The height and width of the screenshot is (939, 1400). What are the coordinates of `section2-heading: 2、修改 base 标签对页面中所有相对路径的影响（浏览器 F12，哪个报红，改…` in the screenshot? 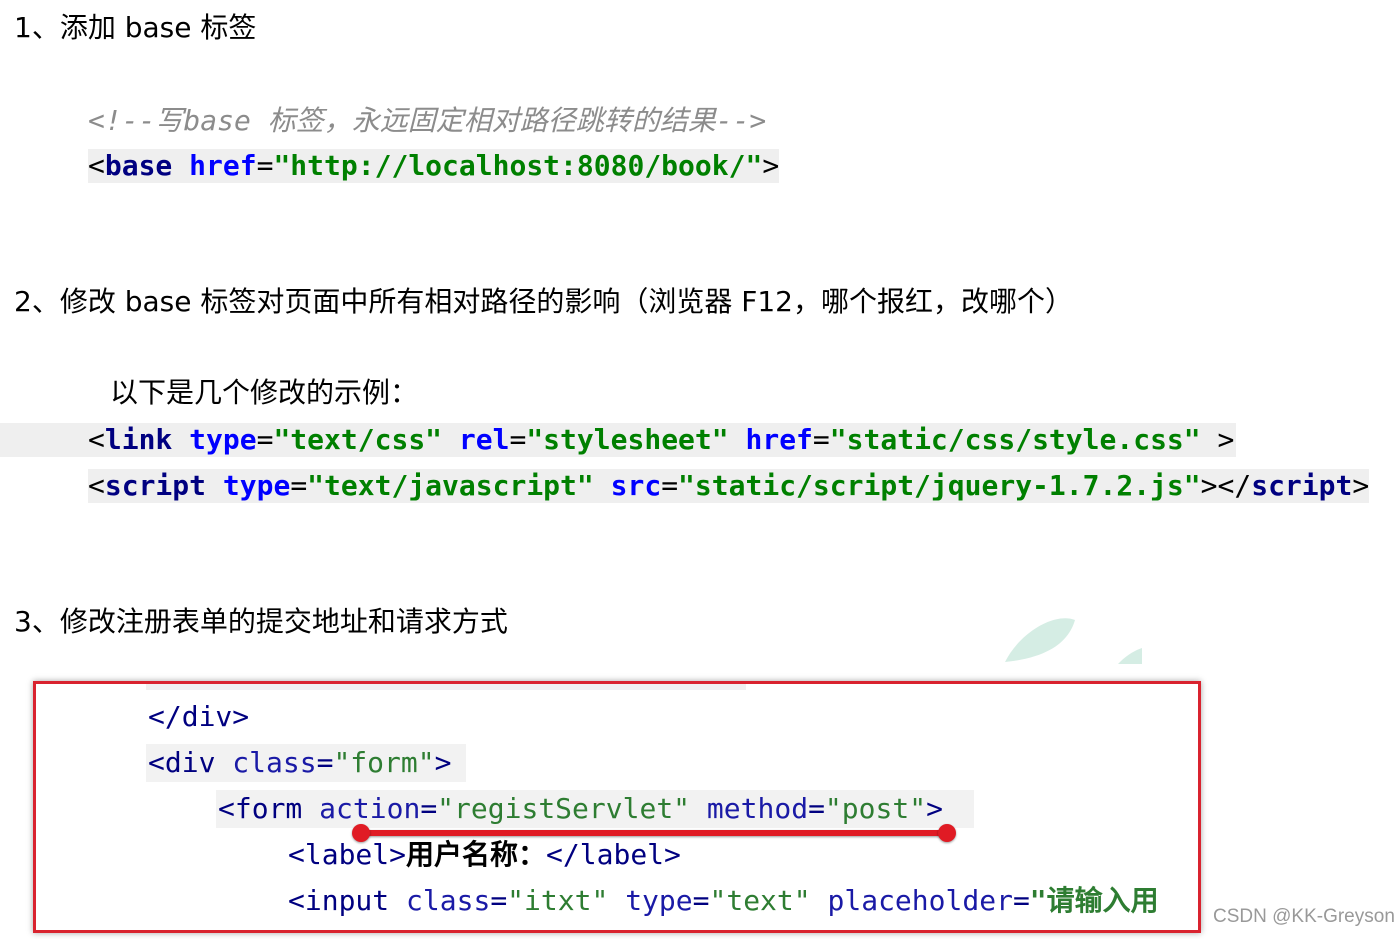 It's located at (543, 301).